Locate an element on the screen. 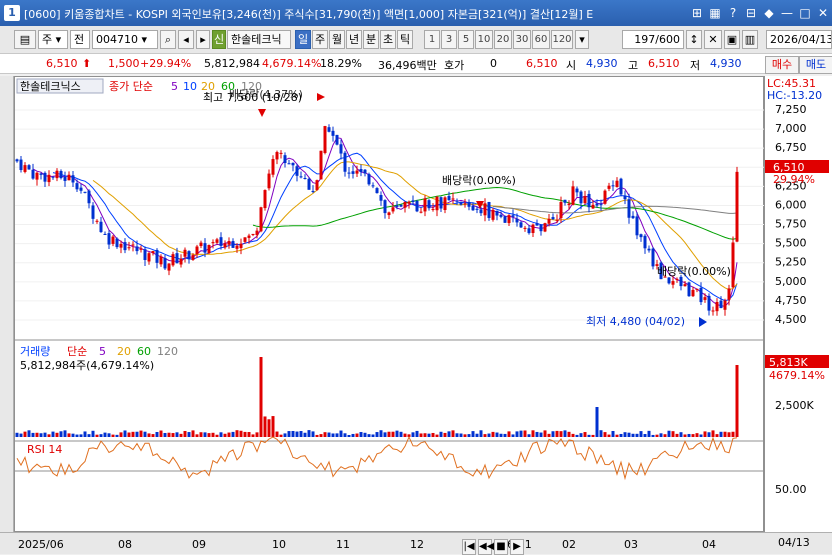 The height and width of the screenshot is (555, 832). interval-10: 10 is located at coordinates (484, 39).